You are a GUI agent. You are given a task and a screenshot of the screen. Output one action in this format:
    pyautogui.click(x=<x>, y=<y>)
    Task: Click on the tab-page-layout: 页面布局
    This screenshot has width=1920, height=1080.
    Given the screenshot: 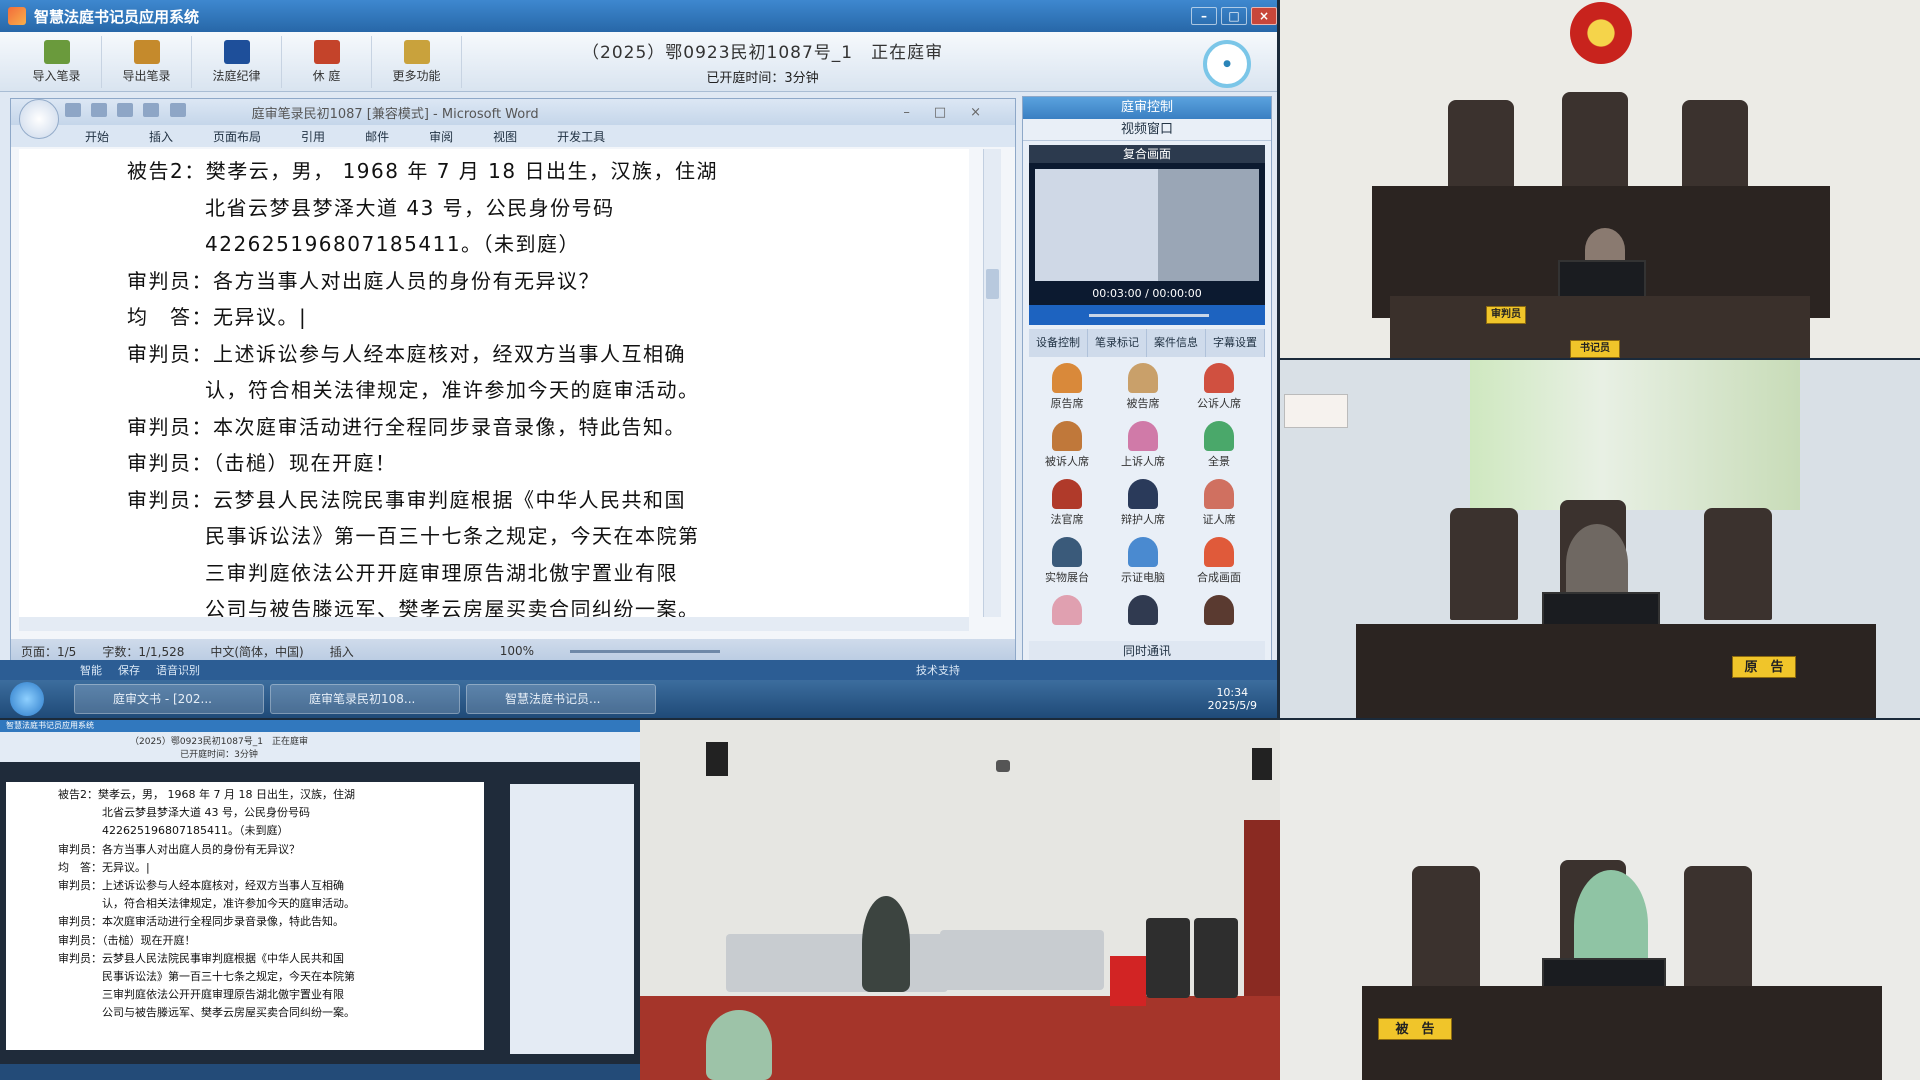 What is the action you would take?
    pyautogui.click(x=237, y=136)
    